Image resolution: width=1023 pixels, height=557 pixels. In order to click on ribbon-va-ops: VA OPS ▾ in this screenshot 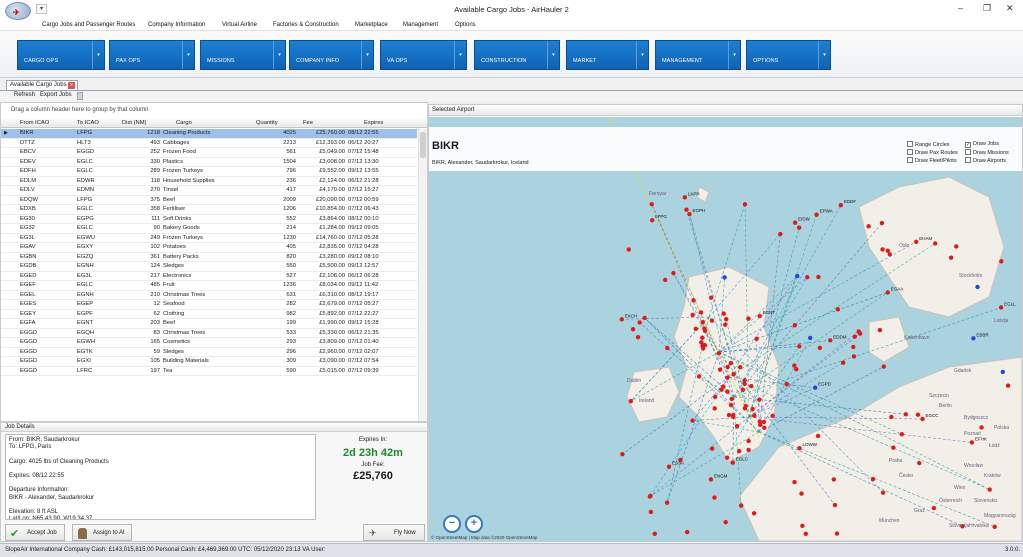, I will do `click(423, 55)`.